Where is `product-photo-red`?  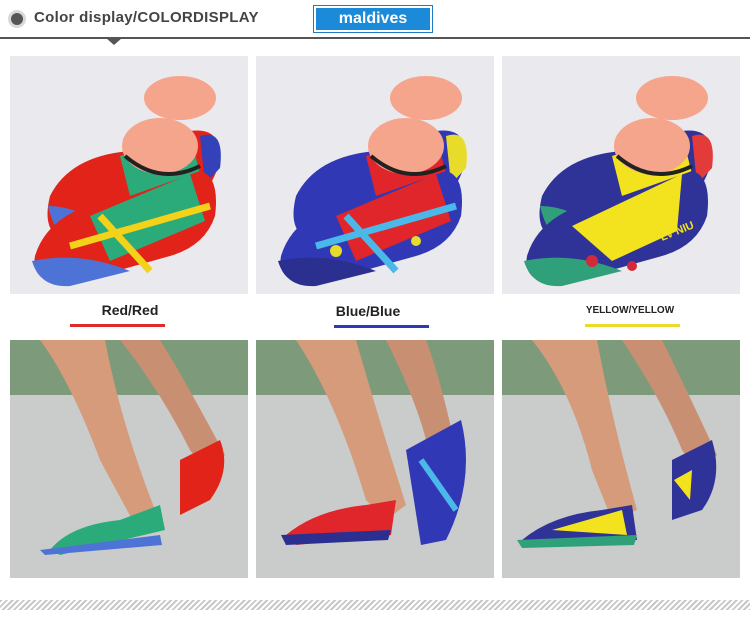
product-photo-red is located at coordinates (129, 175).